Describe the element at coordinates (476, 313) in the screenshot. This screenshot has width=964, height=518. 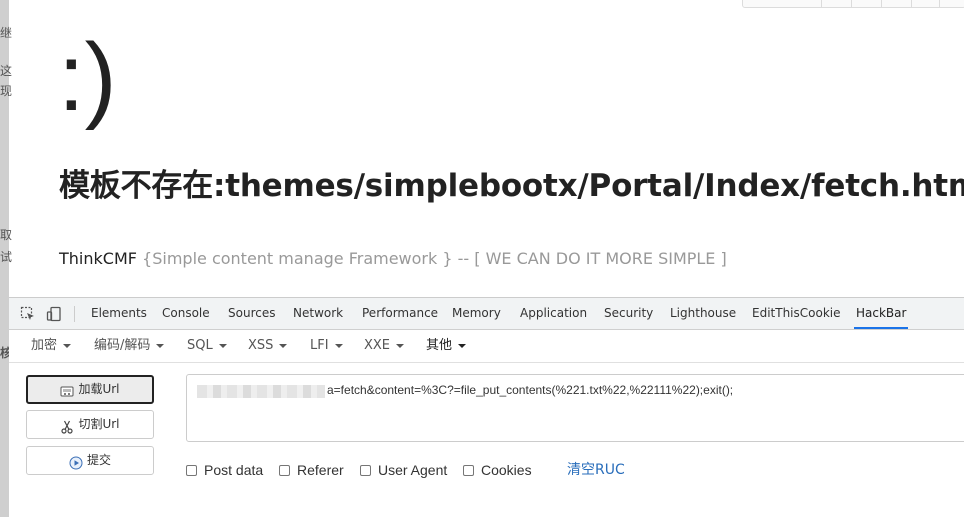
I see `tab-memory: Memory` at that location.